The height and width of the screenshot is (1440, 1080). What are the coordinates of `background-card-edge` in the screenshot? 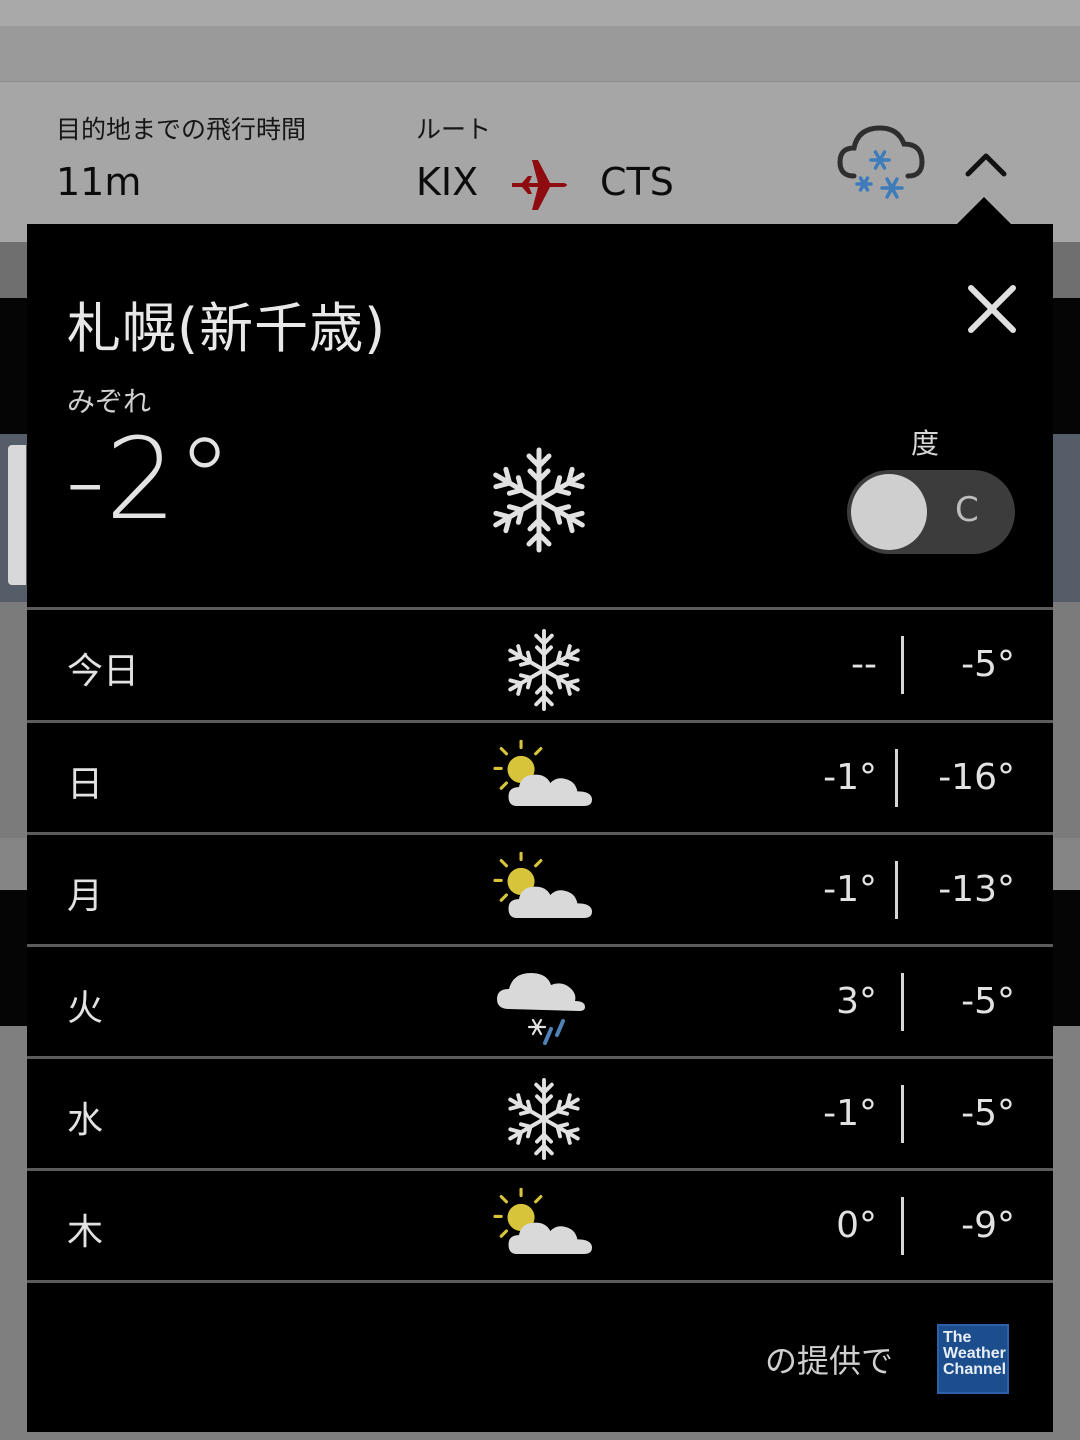 It's located at (17, 515).